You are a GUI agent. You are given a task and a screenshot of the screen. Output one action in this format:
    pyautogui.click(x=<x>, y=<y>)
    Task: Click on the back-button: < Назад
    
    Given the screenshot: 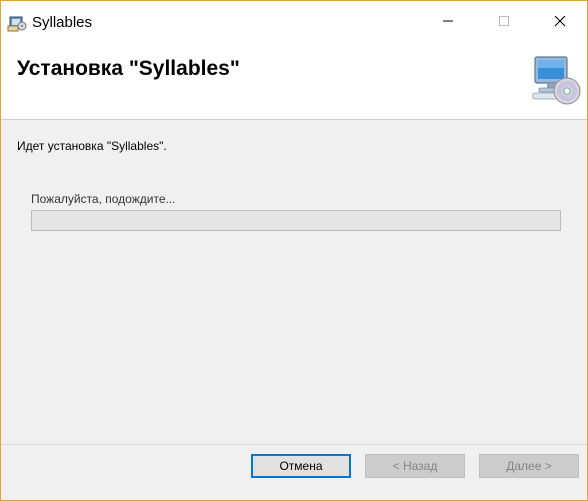 What is the action you would take?
    pyautogui.click(x=415, y=466)
    